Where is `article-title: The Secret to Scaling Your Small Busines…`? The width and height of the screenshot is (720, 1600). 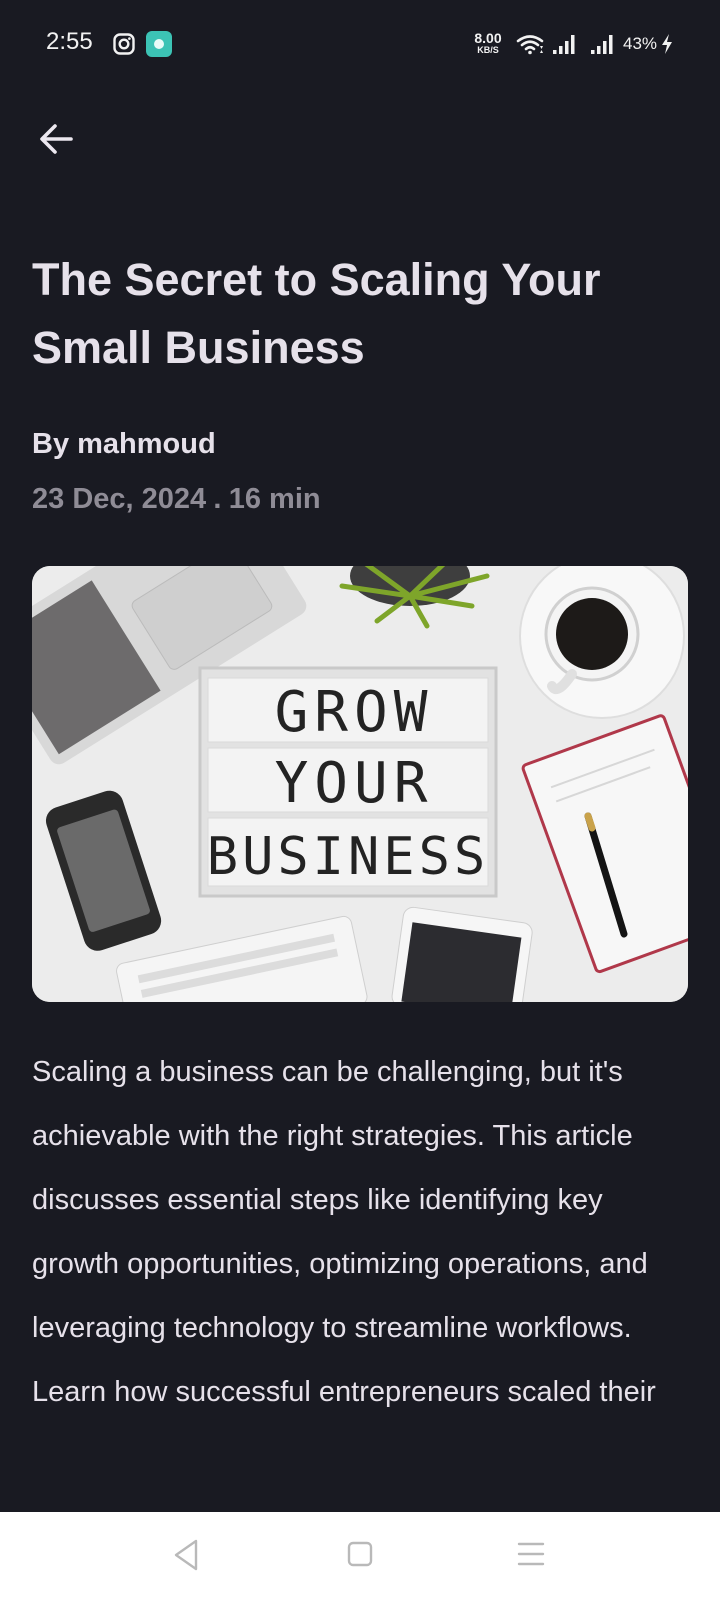
article-title: The Secret to Scaling Your Small Busines… is located at coordinates (316, 313).